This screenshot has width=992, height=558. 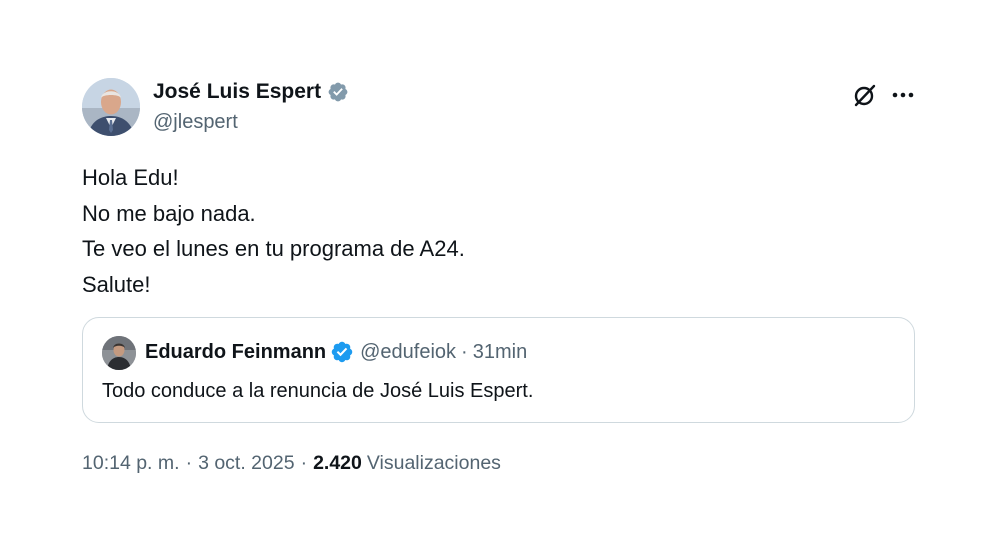 I want to click on quoted-author-handle: @edufeiok, so click(x=408, y=352).